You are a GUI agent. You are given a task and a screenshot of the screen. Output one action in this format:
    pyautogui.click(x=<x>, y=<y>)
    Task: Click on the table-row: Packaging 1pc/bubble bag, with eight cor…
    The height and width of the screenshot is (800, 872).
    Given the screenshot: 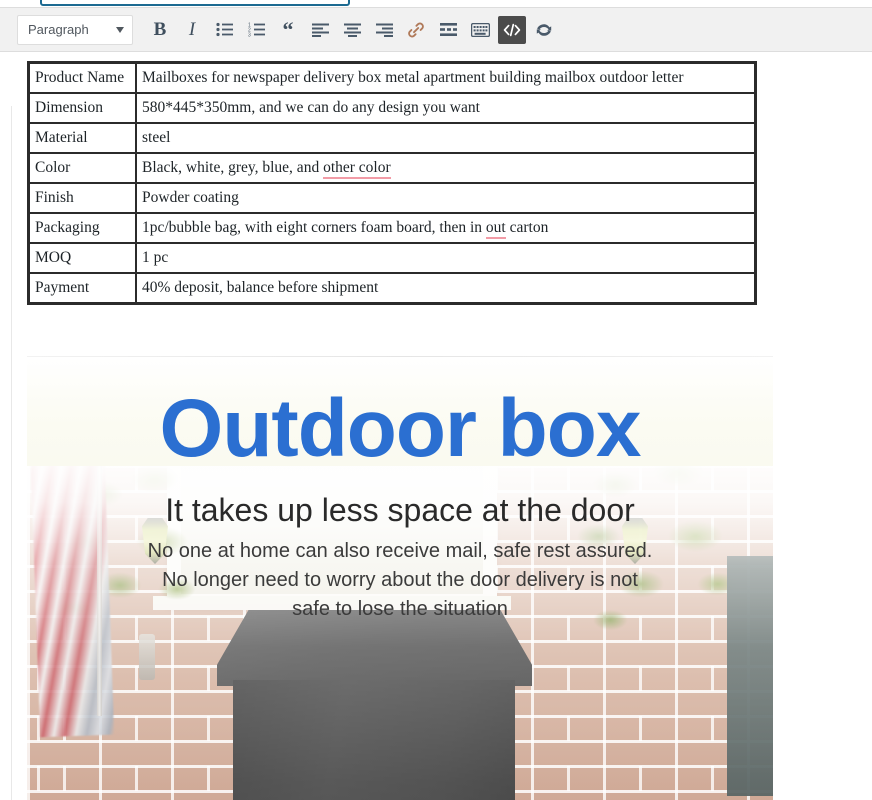 What is the action you would take?
    pyautogui.click(x=392, y=228)
    